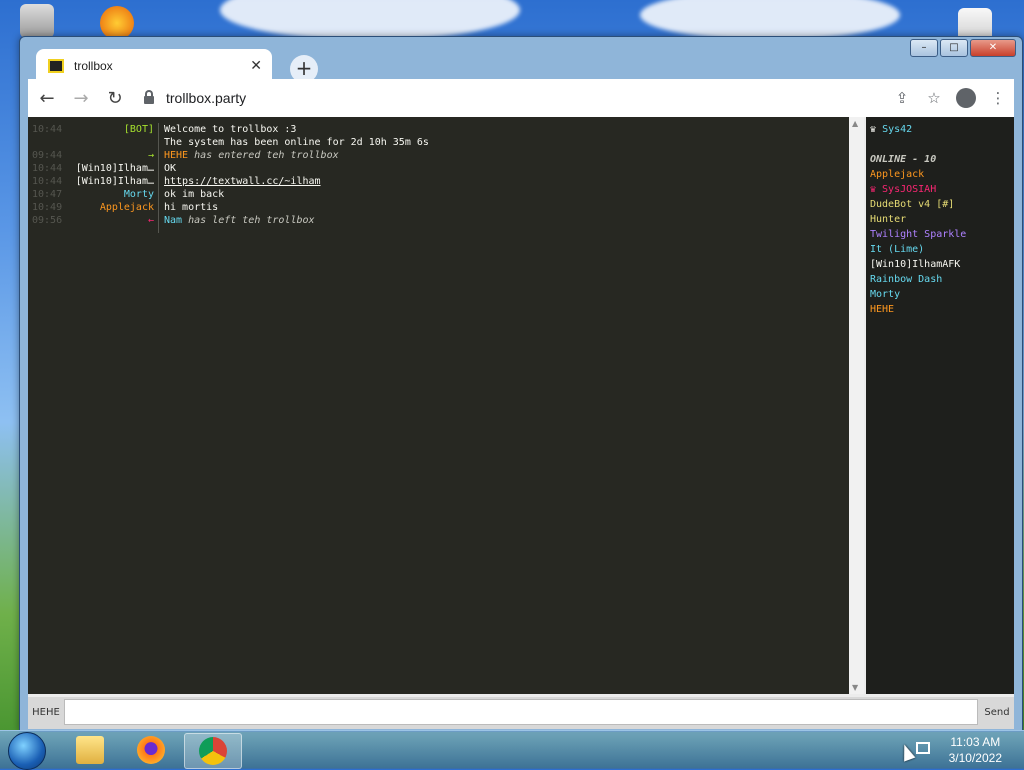  What do you see at coordinates (966, 98) in the screenshot?
I see `profile-avatar-icon` at bounding box center [966, 98].